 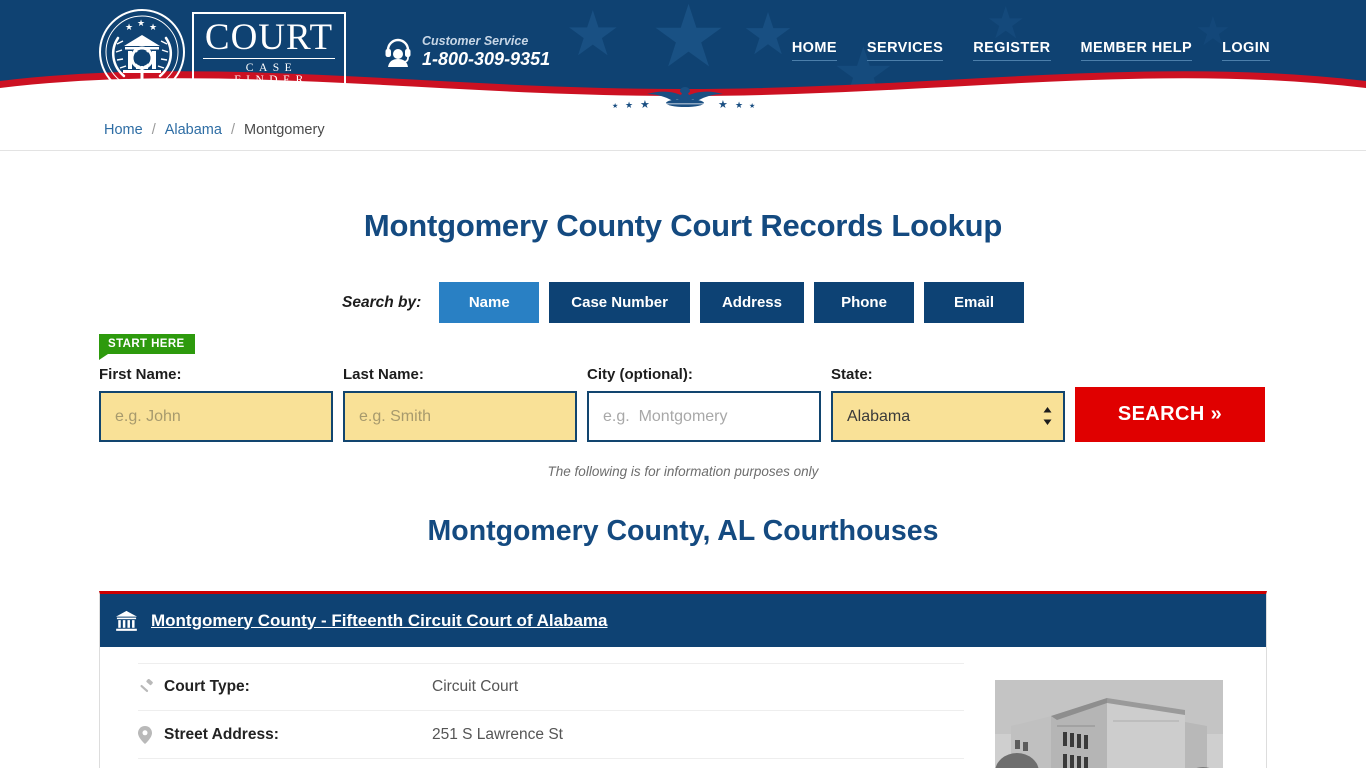 I want to click on tab-address: Address, so click(x=751, y=302).